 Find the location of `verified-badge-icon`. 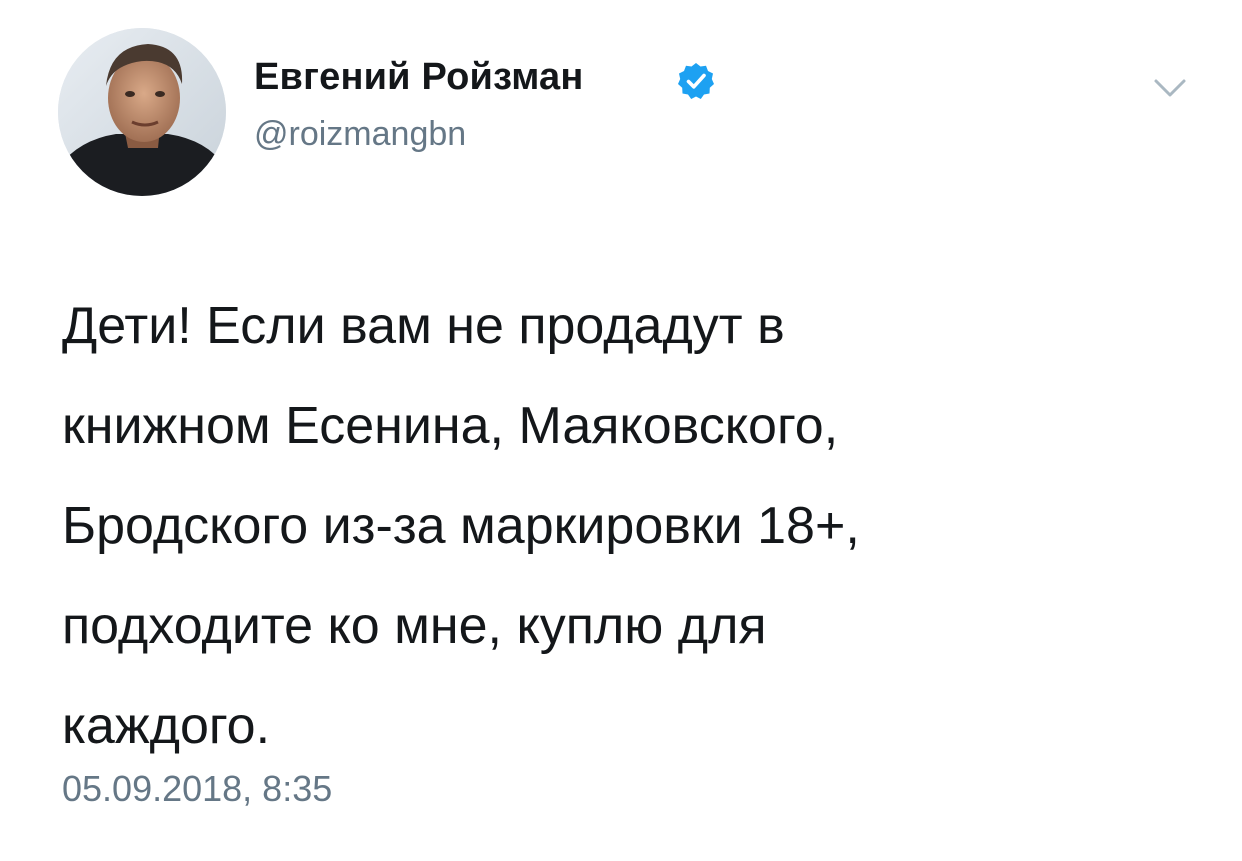

verified-badge-icon is located at coordinates (696, 81).